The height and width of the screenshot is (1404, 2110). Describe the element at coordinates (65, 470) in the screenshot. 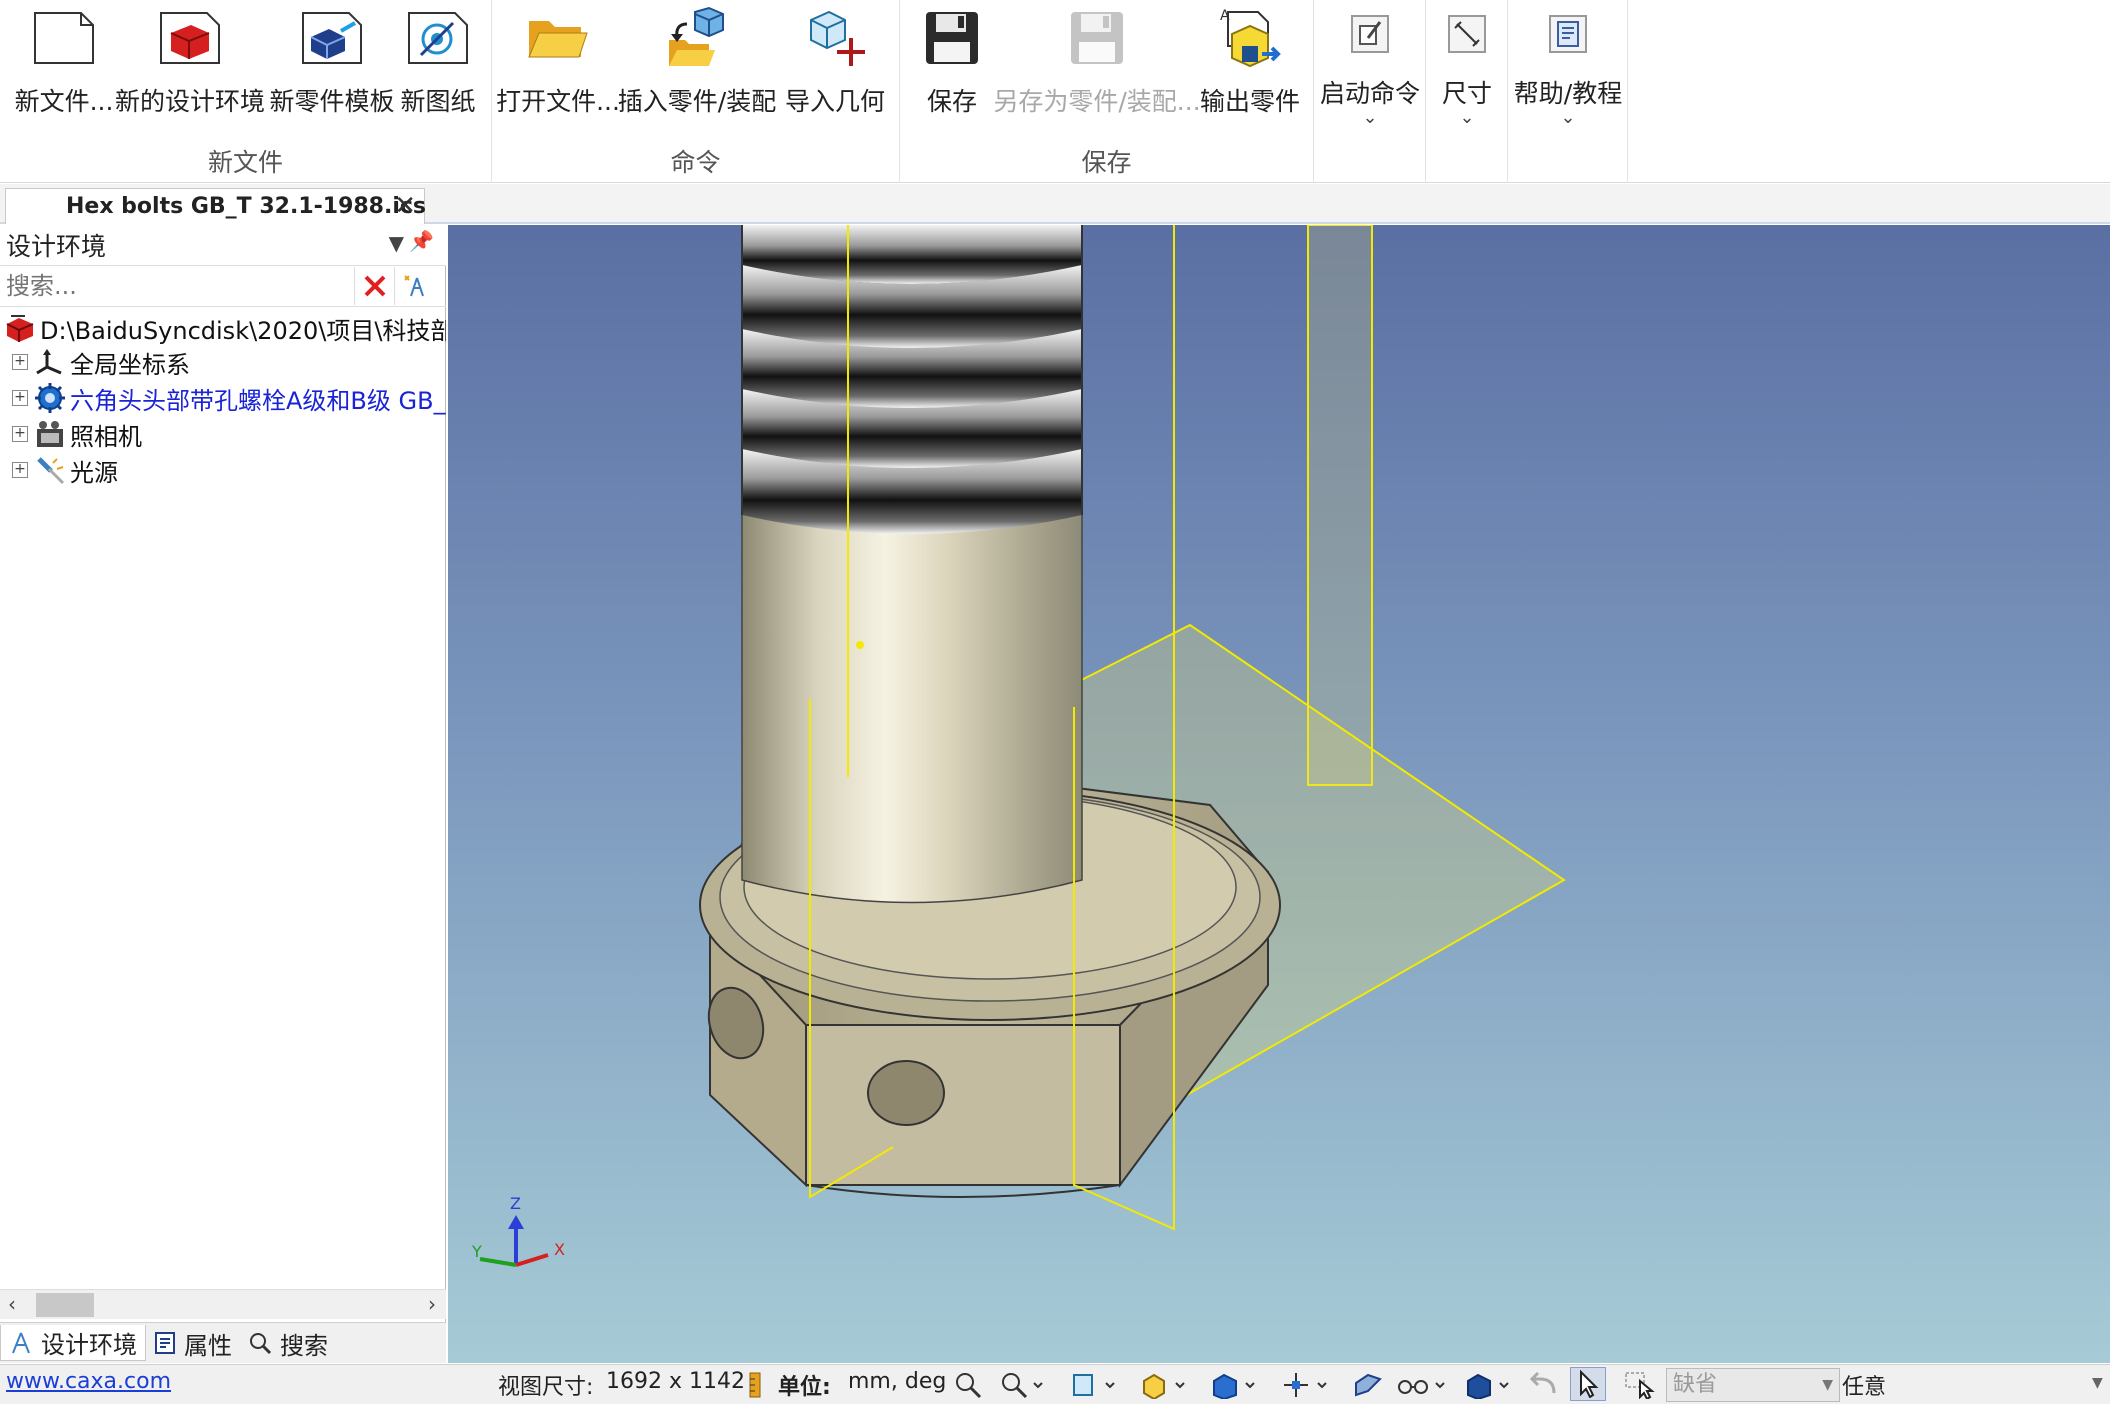

I see `tree-item-light-source: + 光源` at that location.